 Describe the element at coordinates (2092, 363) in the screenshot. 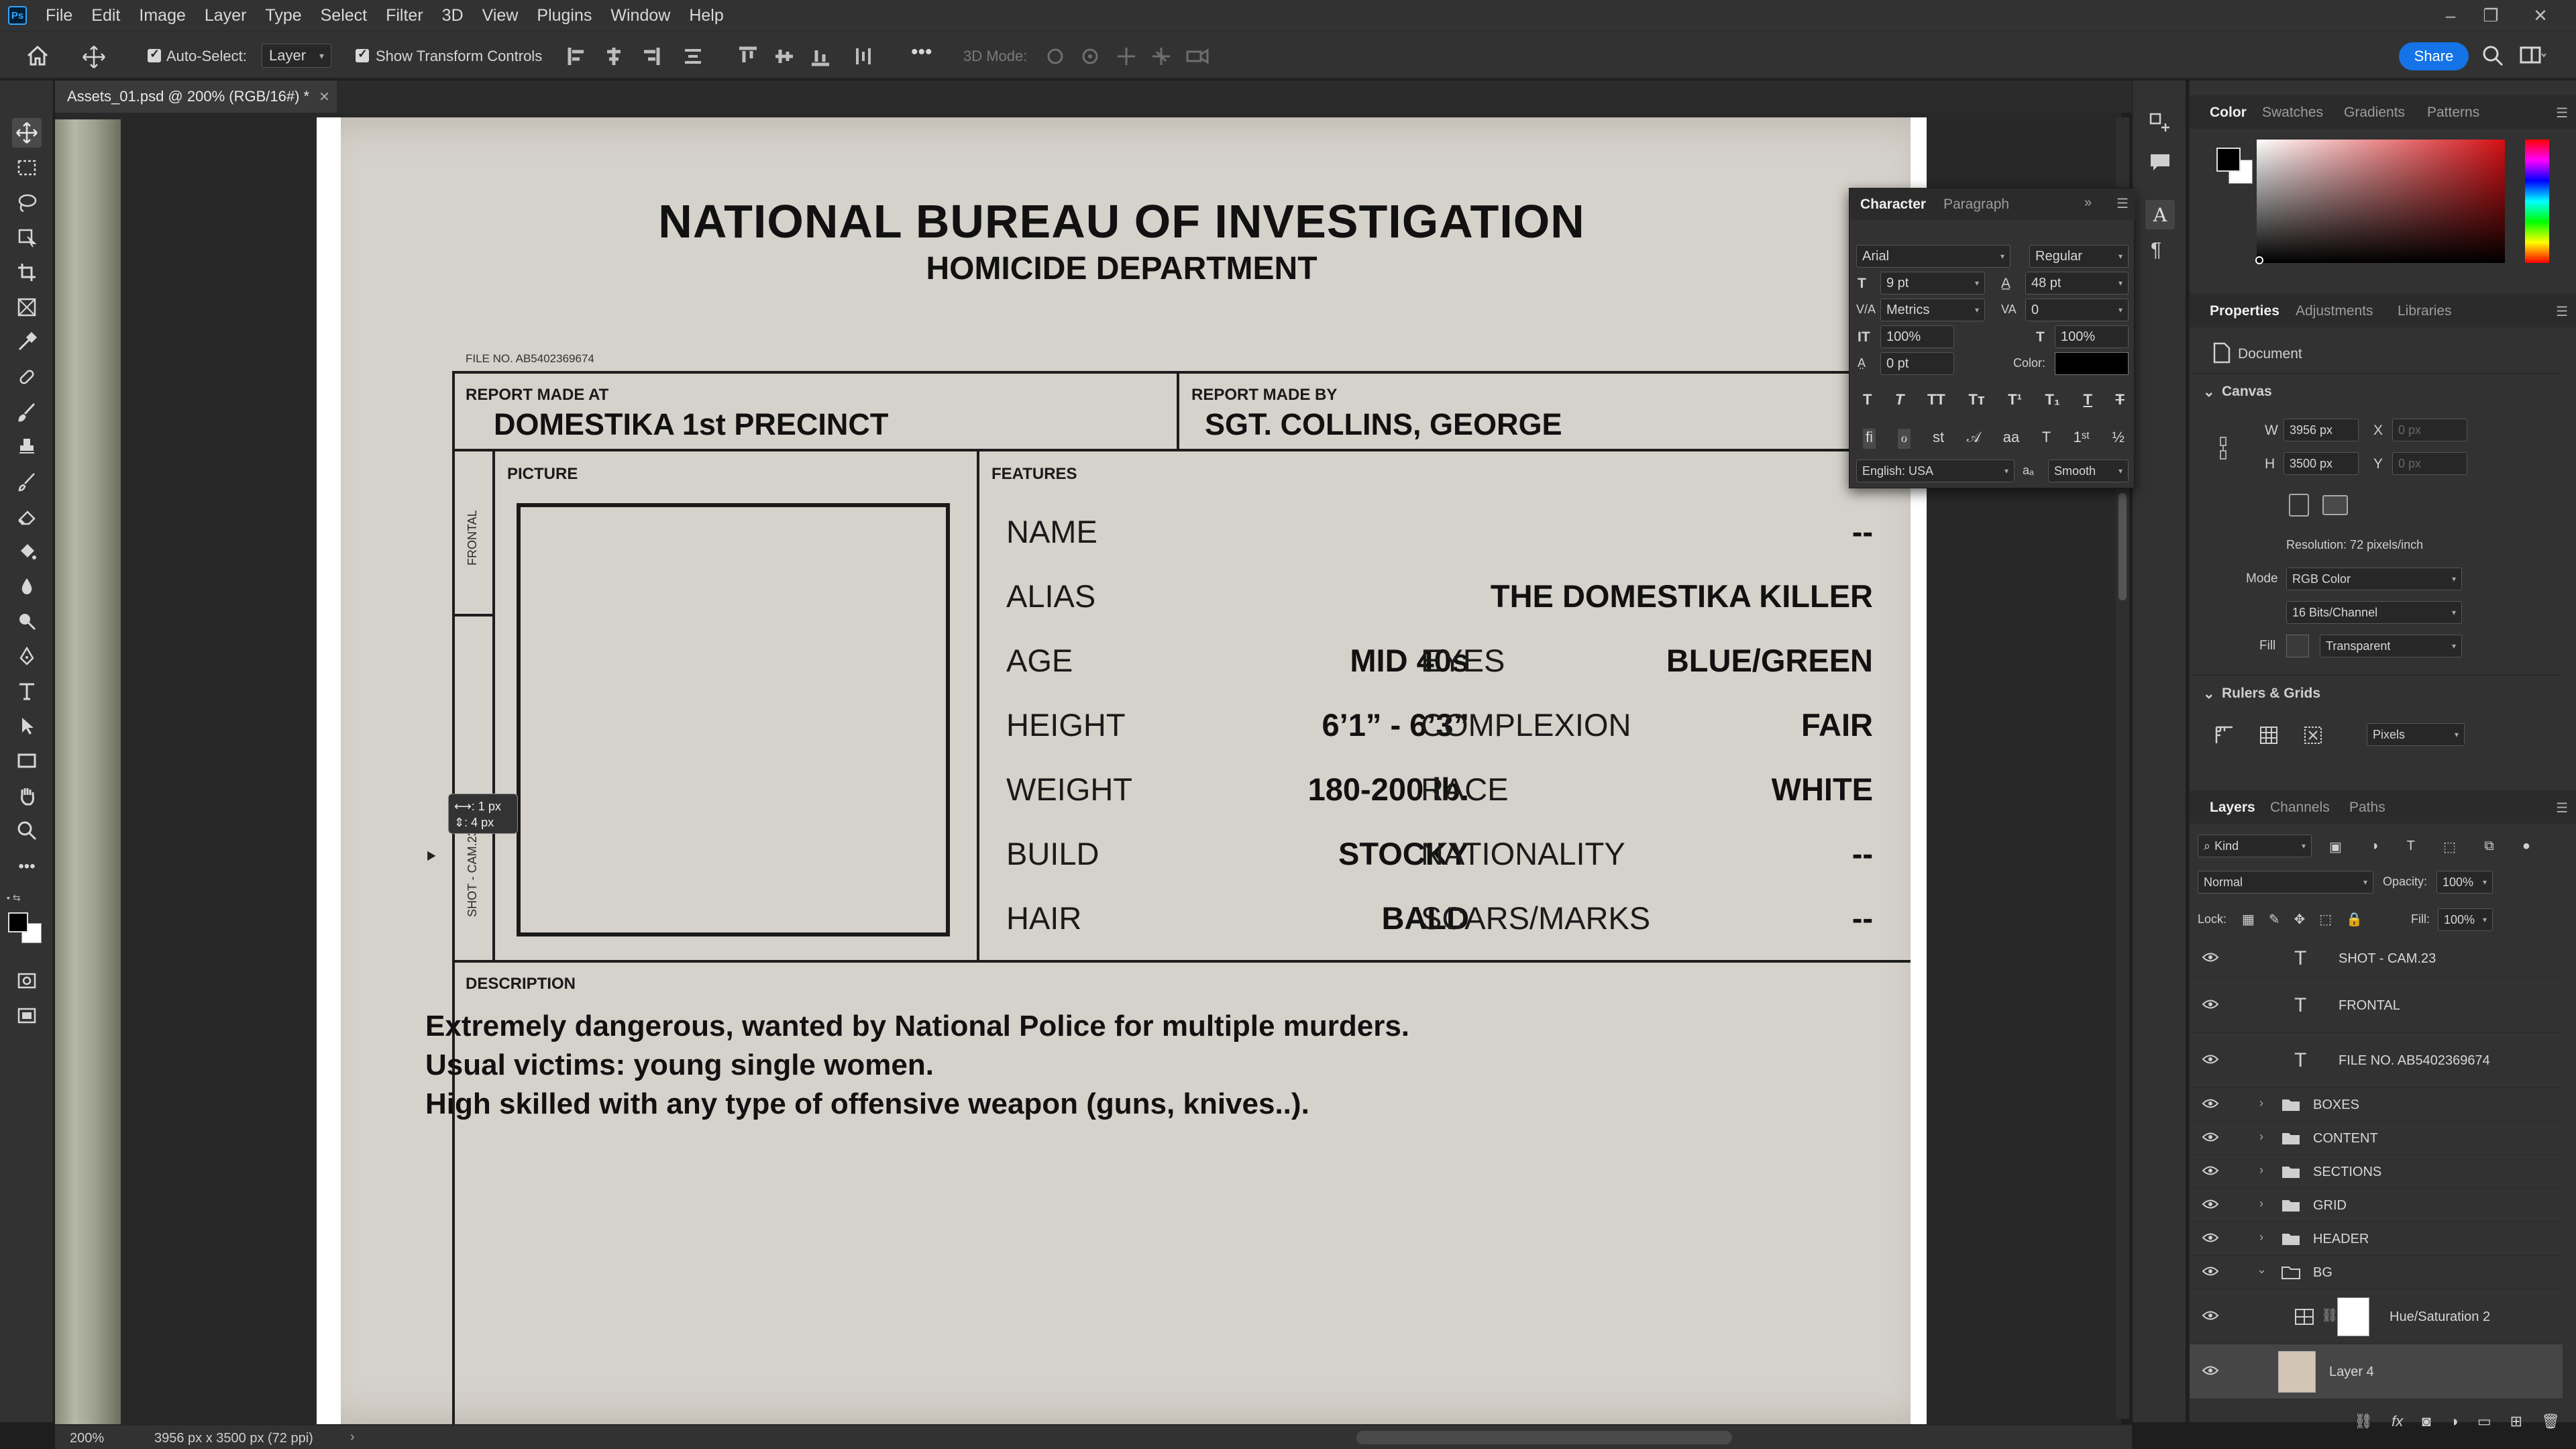

I see `text-color-swatch` at that location.